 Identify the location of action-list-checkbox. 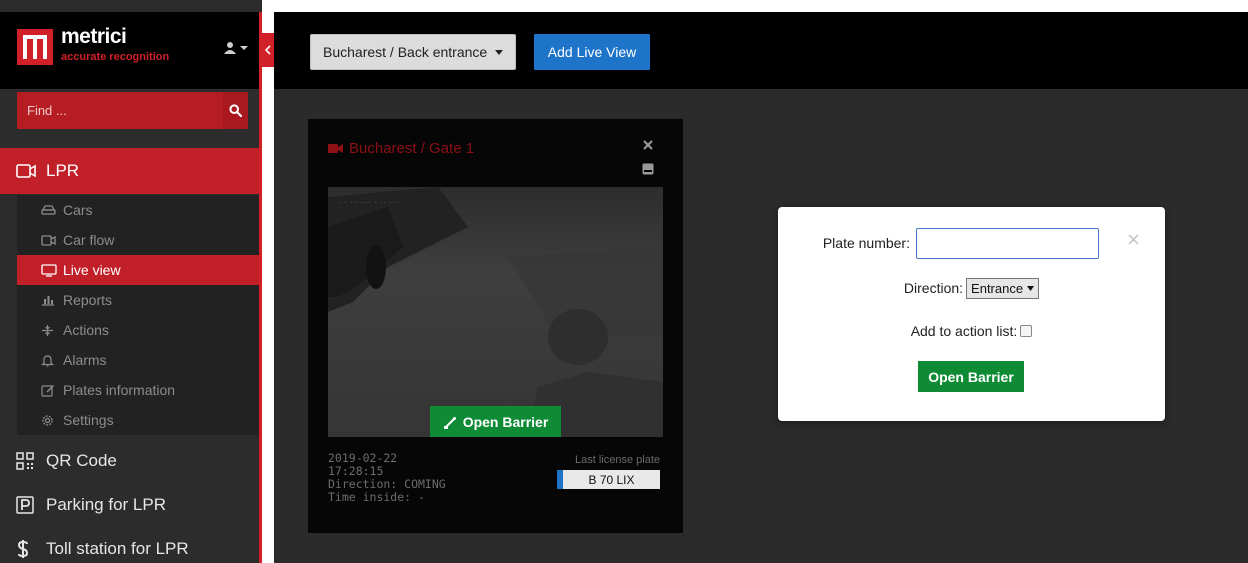
(1026, 331).